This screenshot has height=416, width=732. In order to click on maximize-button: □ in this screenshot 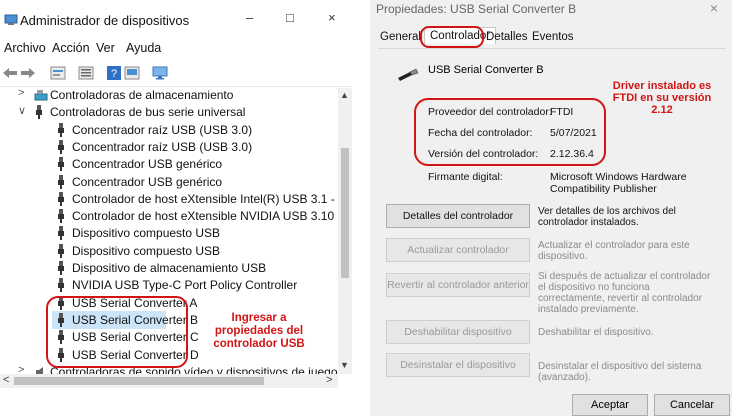, I will do `click(290, 17)`.